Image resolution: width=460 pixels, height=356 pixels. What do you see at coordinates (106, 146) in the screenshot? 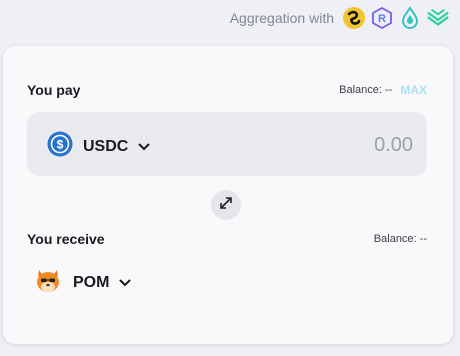
I see `pay-token-name: USDC` at bounding box center [106, 146].